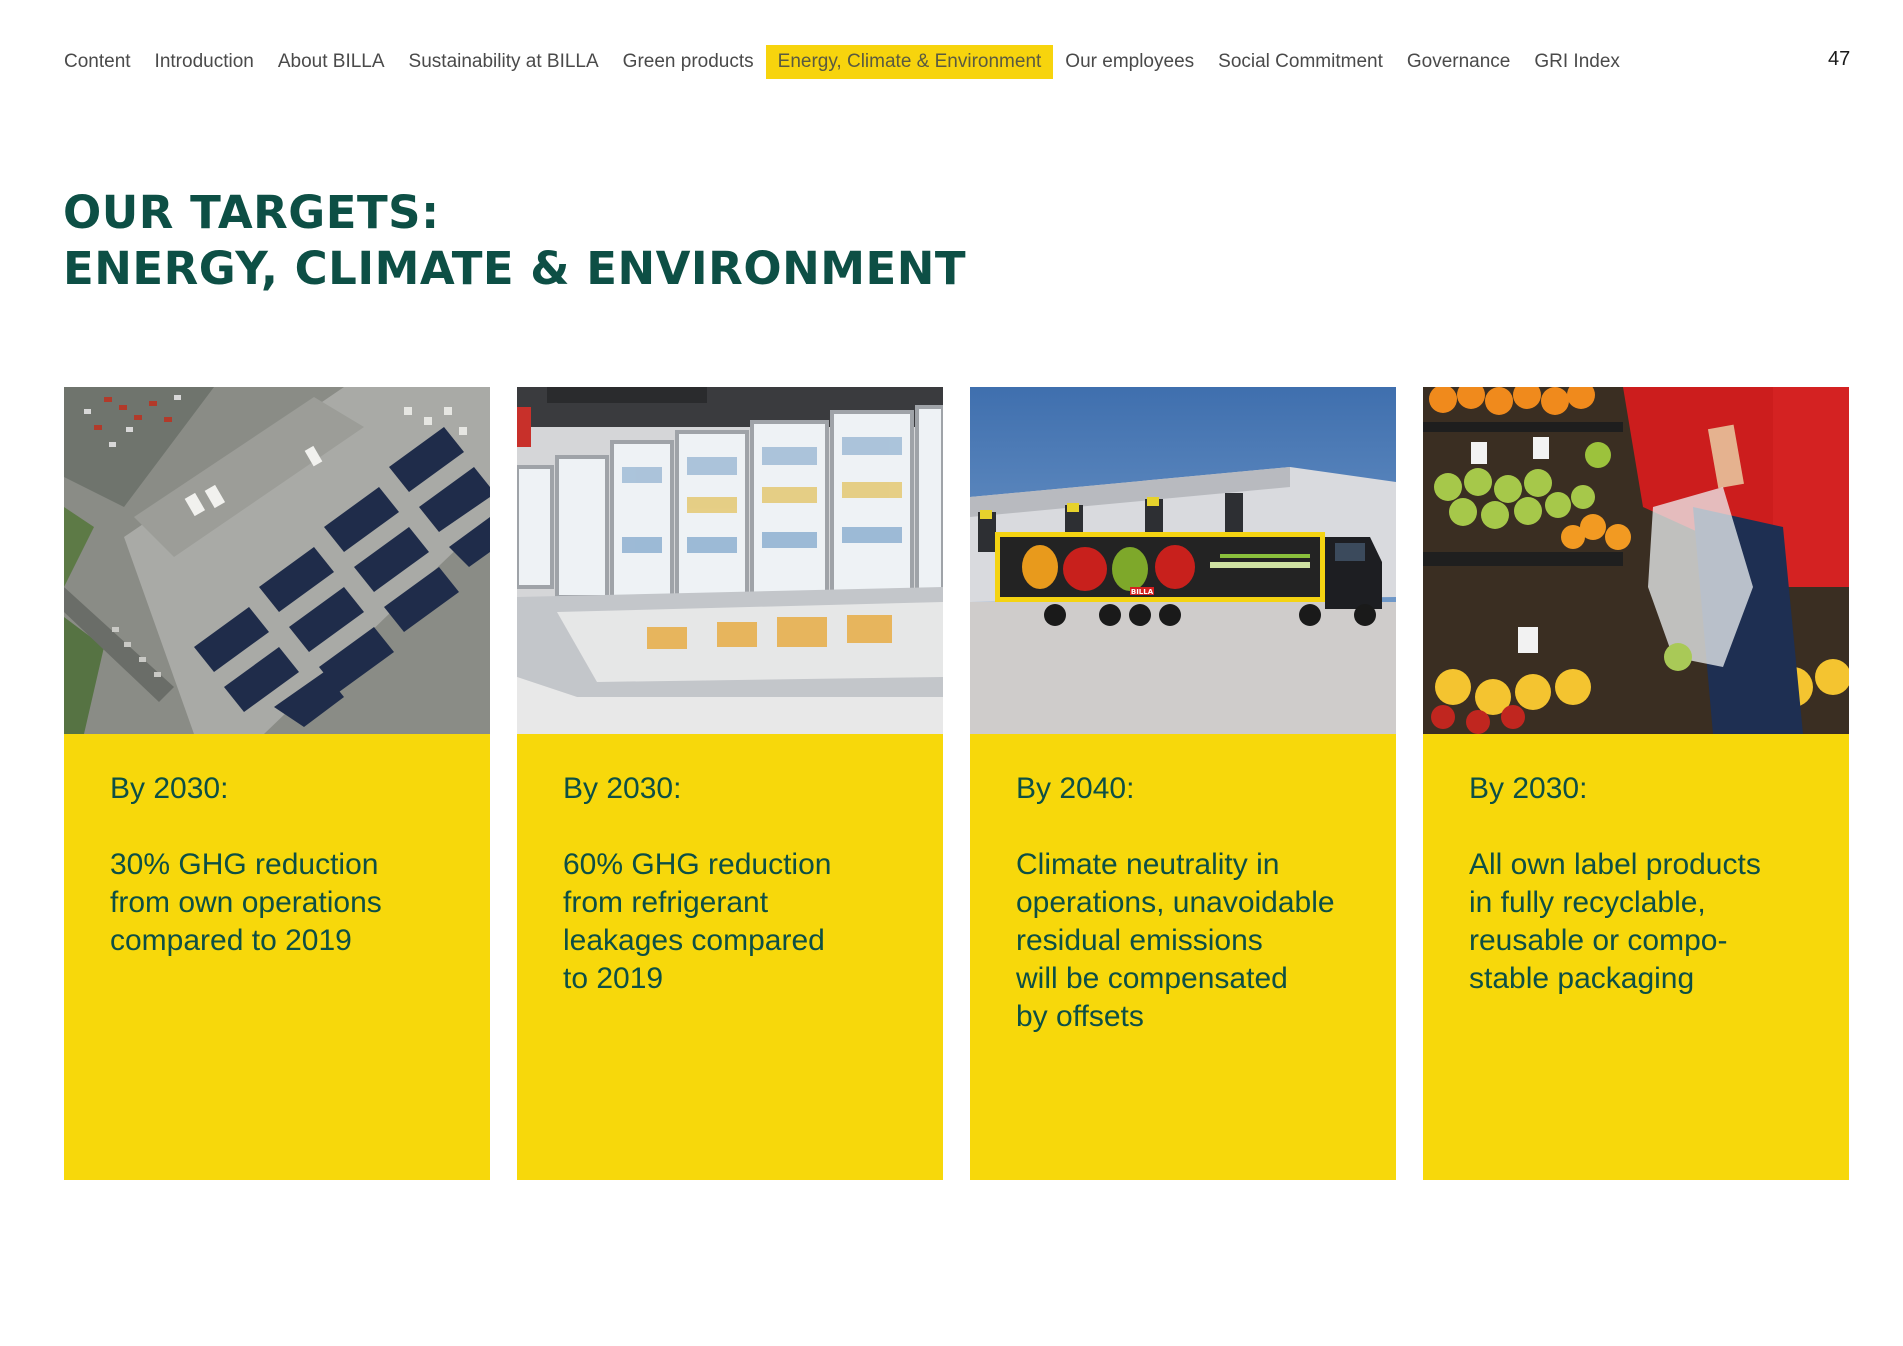  I want to click on truck-billa-logo: BILLA, so click(1142, 592).